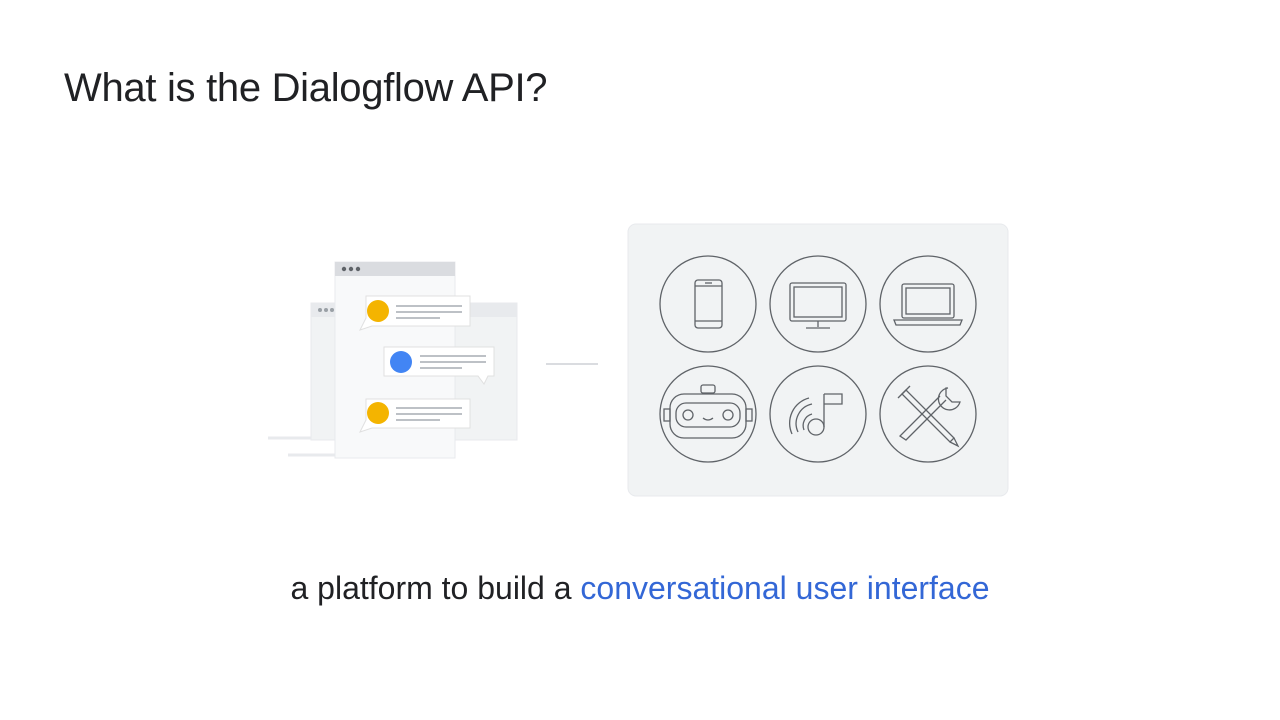  What do you see at coordinates (431, 588) in the screenshot?
I see `subtitle-plain: a platform to build a` at bounding box center [431, 588].